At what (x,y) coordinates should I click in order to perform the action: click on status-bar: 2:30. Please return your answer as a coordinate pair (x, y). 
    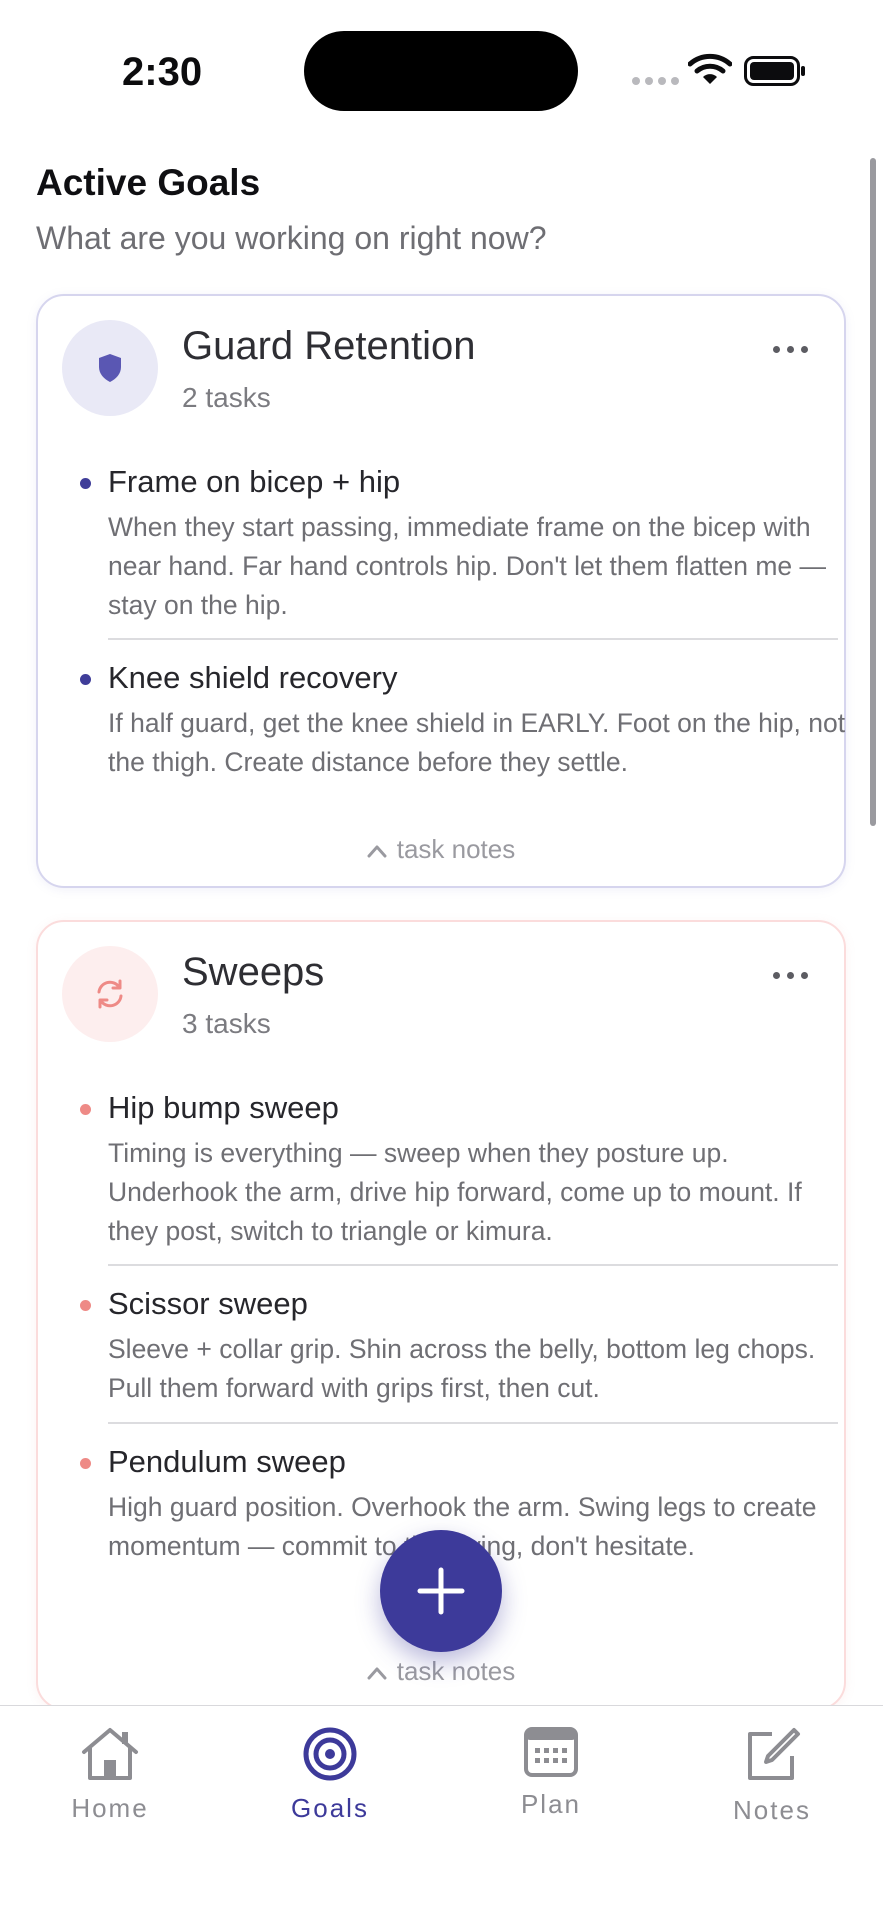
    Looking at the image, I should click on (441, 70).